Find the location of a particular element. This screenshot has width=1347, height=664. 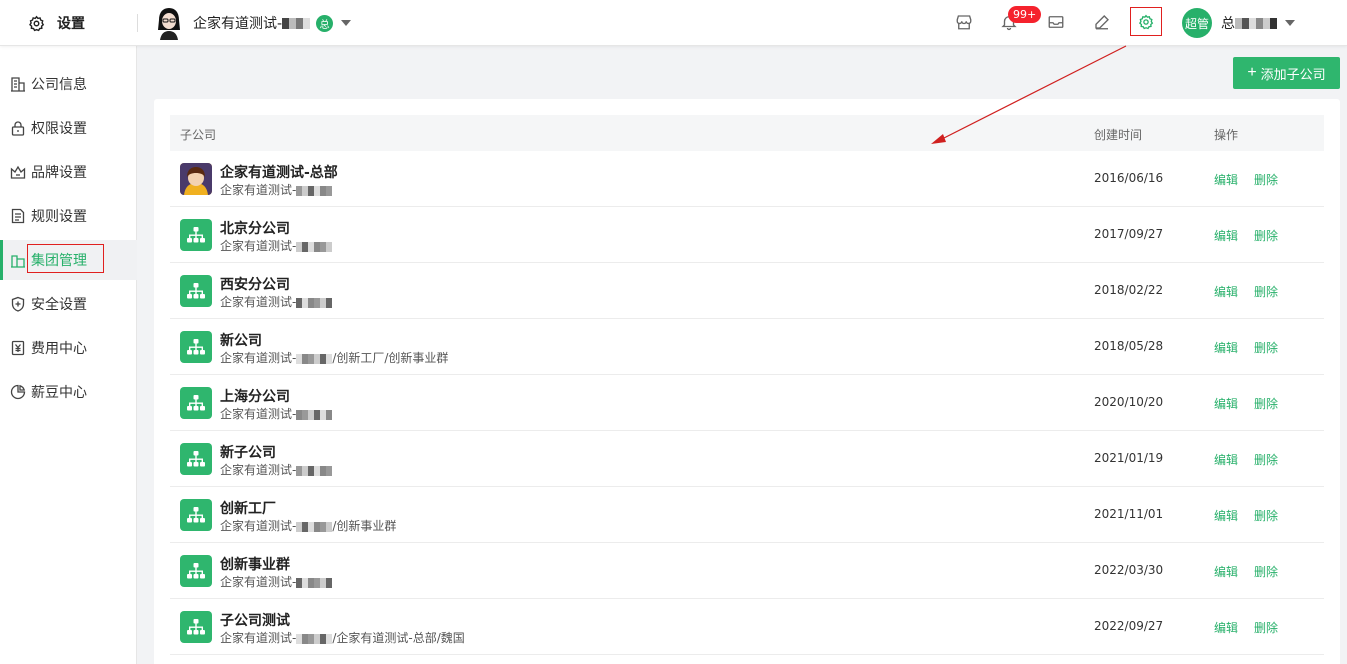

path-suffix: /企家有道测试-总部/魏国 is located at coordinates (398, 638).